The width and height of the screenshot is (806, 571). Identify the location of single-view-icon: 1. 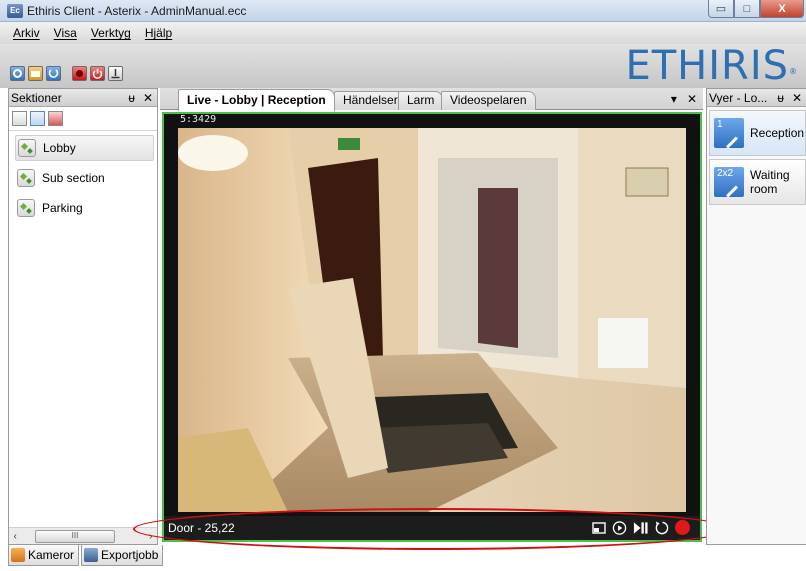
(729, 133).